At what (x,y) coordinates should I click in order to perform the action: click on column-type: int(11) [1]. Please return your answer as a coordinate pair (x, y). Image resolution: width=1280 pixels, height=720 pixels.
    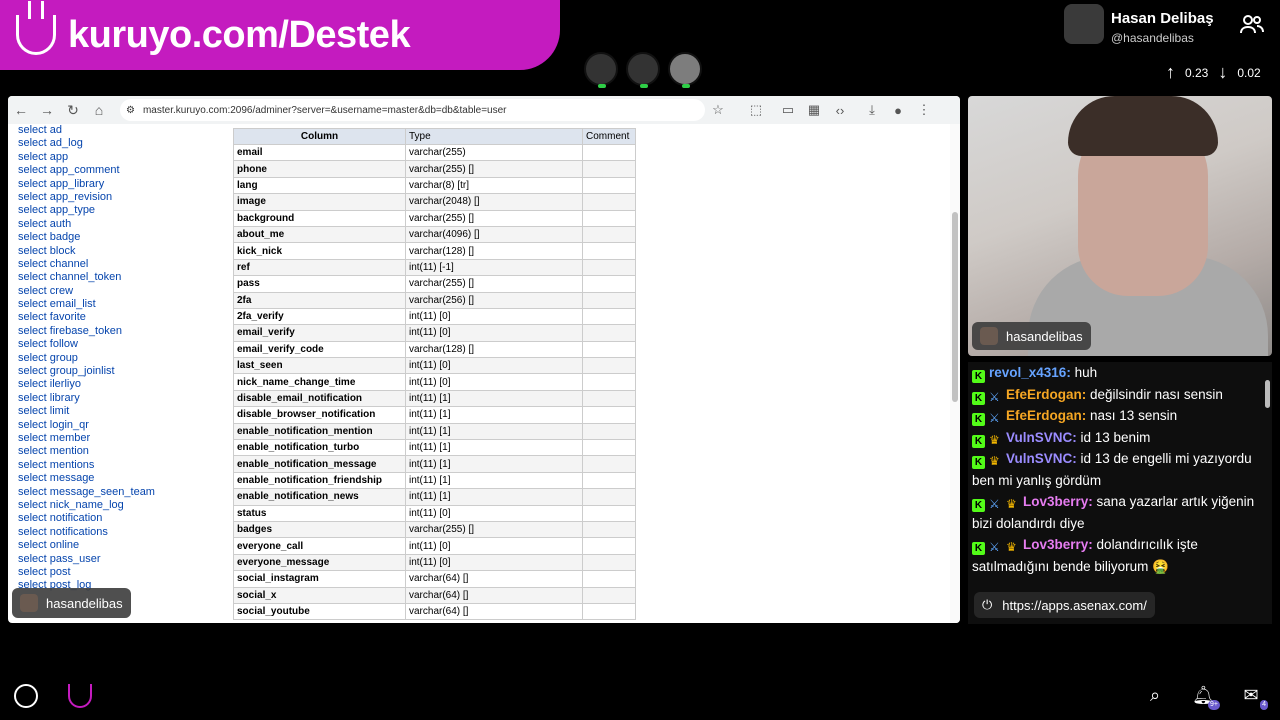
    Looking at the image, I should click on (494, 431).